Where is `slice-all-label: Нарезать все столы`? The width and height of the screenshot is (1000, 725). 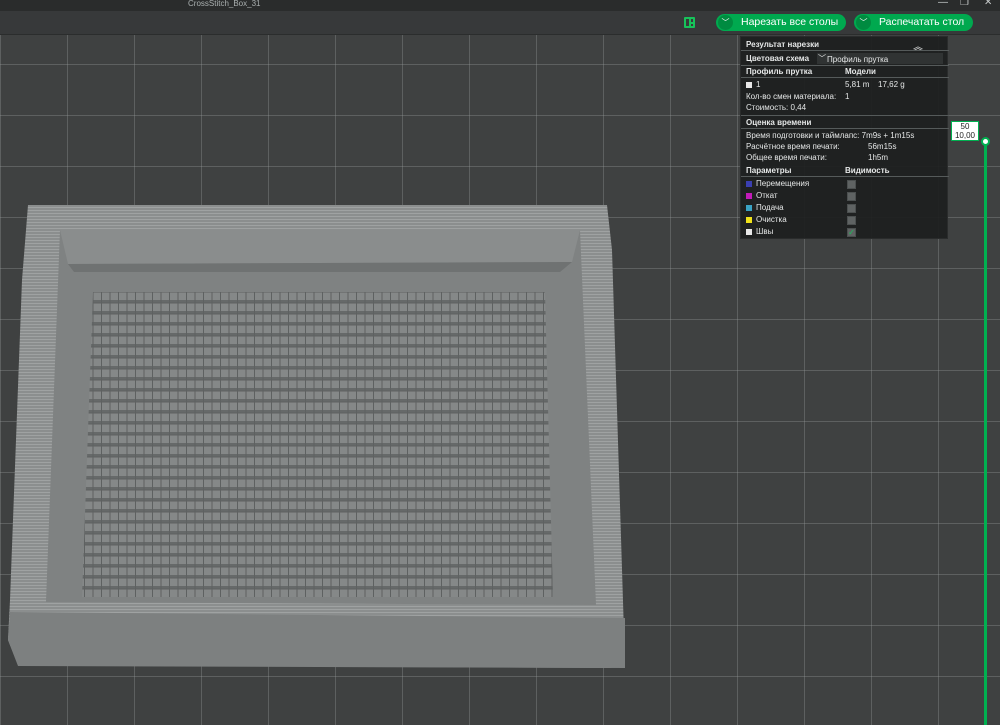 slice-all-label: Нарезать все столы is located at coordinates (790, 22).